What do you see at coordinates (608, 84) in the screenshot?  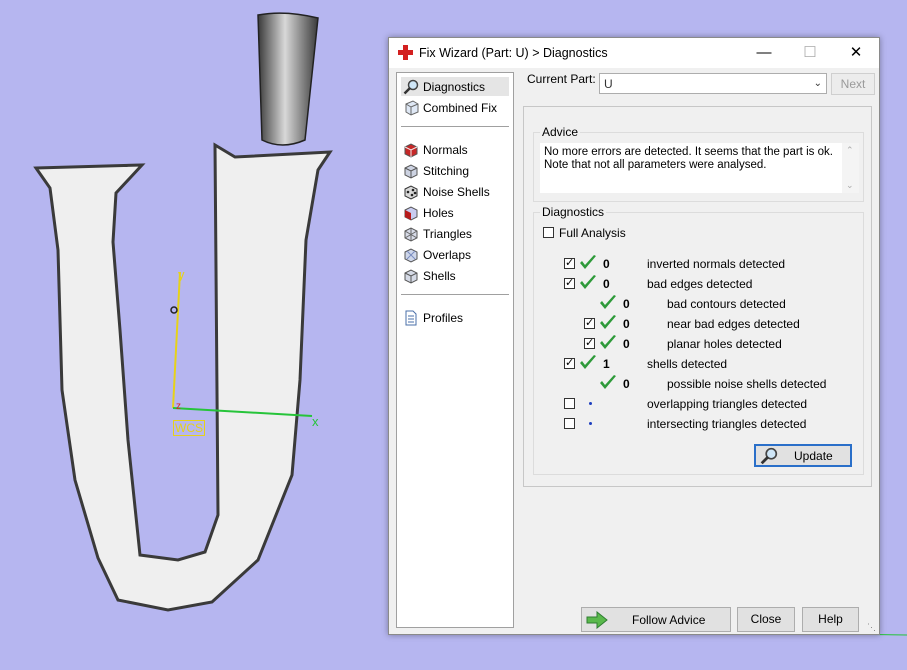 I see `current-part-value: U` at bounding box center [608, 84].